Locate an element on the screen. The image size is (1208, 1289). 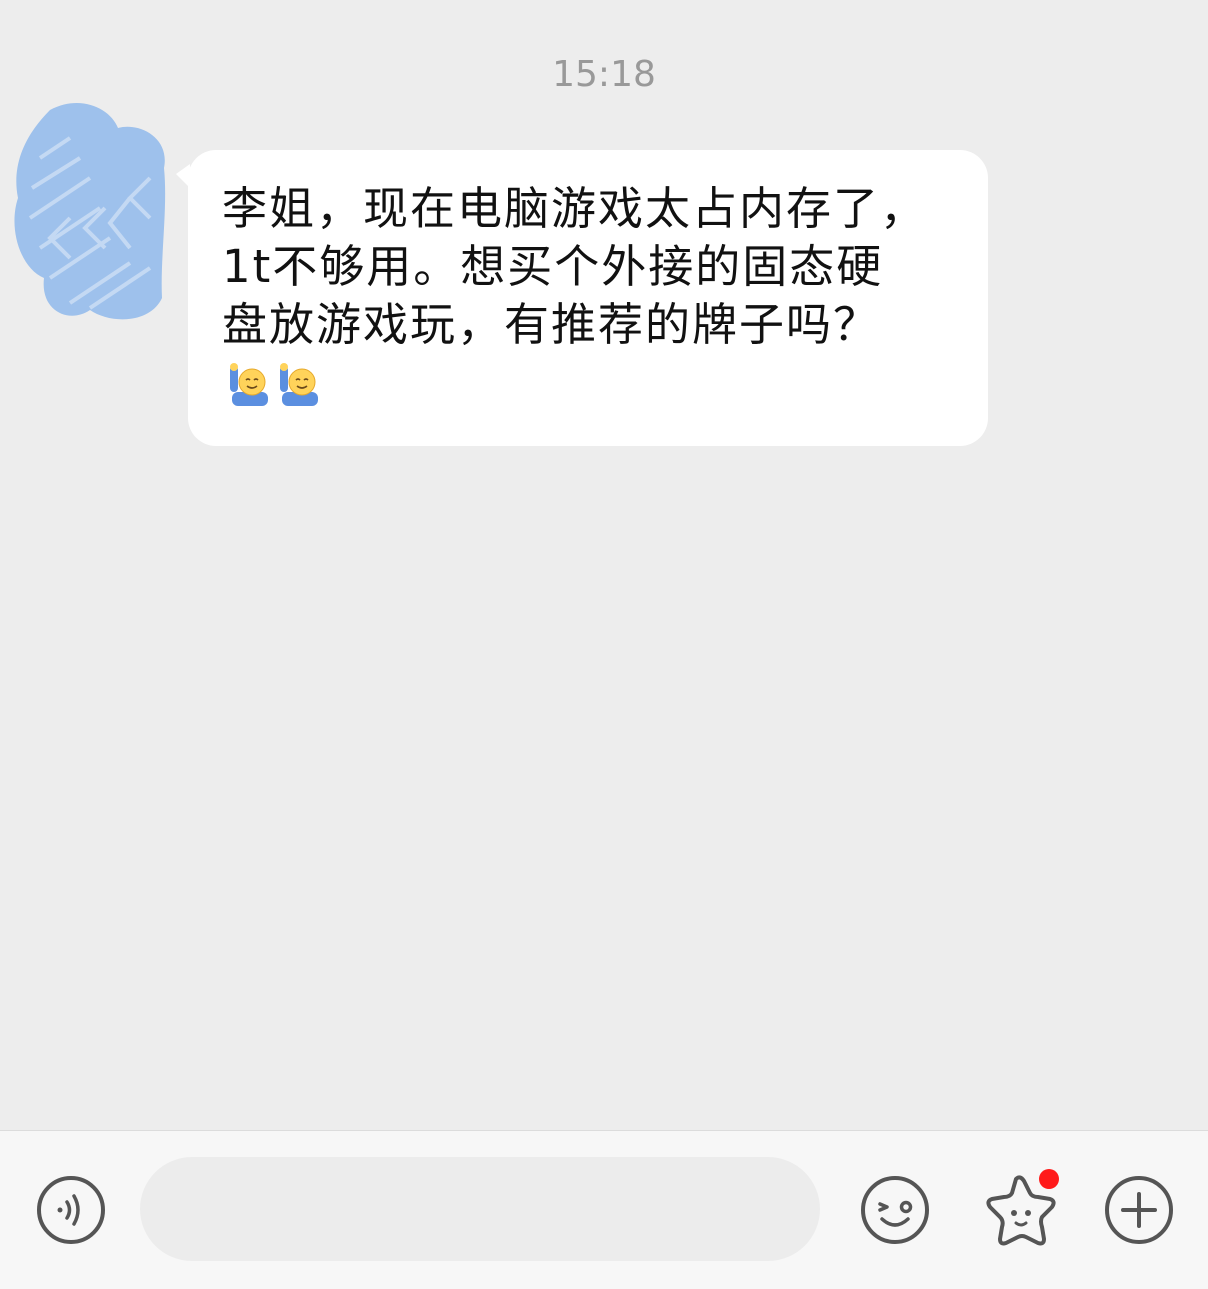
chat-input-bar is located at coordinates (604, 1209).